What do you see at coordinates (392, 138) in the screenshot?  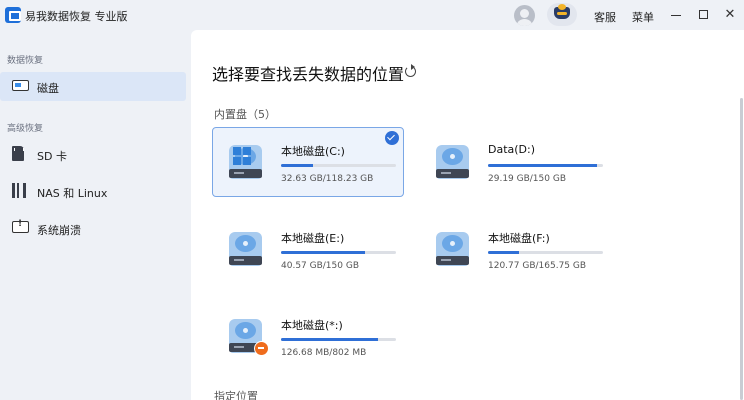 I see `selected-check-icon` at bounding box center [392, 138].